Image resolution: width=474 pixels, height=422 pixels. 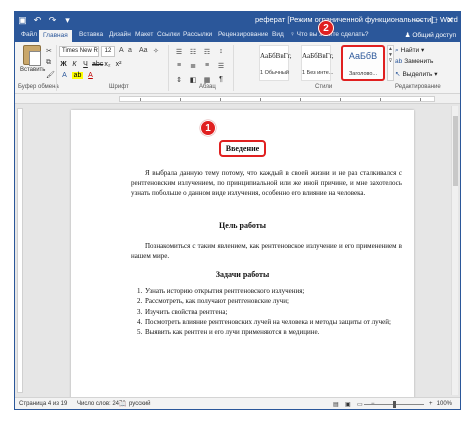 What do you see at coordinates (50, 75) in the screenshot?
I see `format-painter-icon: 🖌` at bounding box center [50, 75].